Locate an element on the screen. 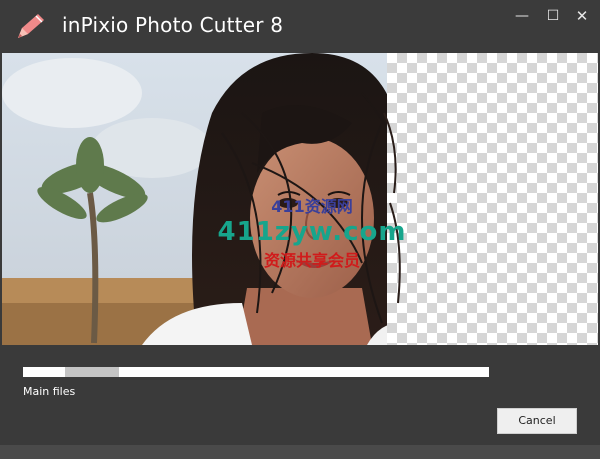  progress-fill is located at coordinates (92, 372).